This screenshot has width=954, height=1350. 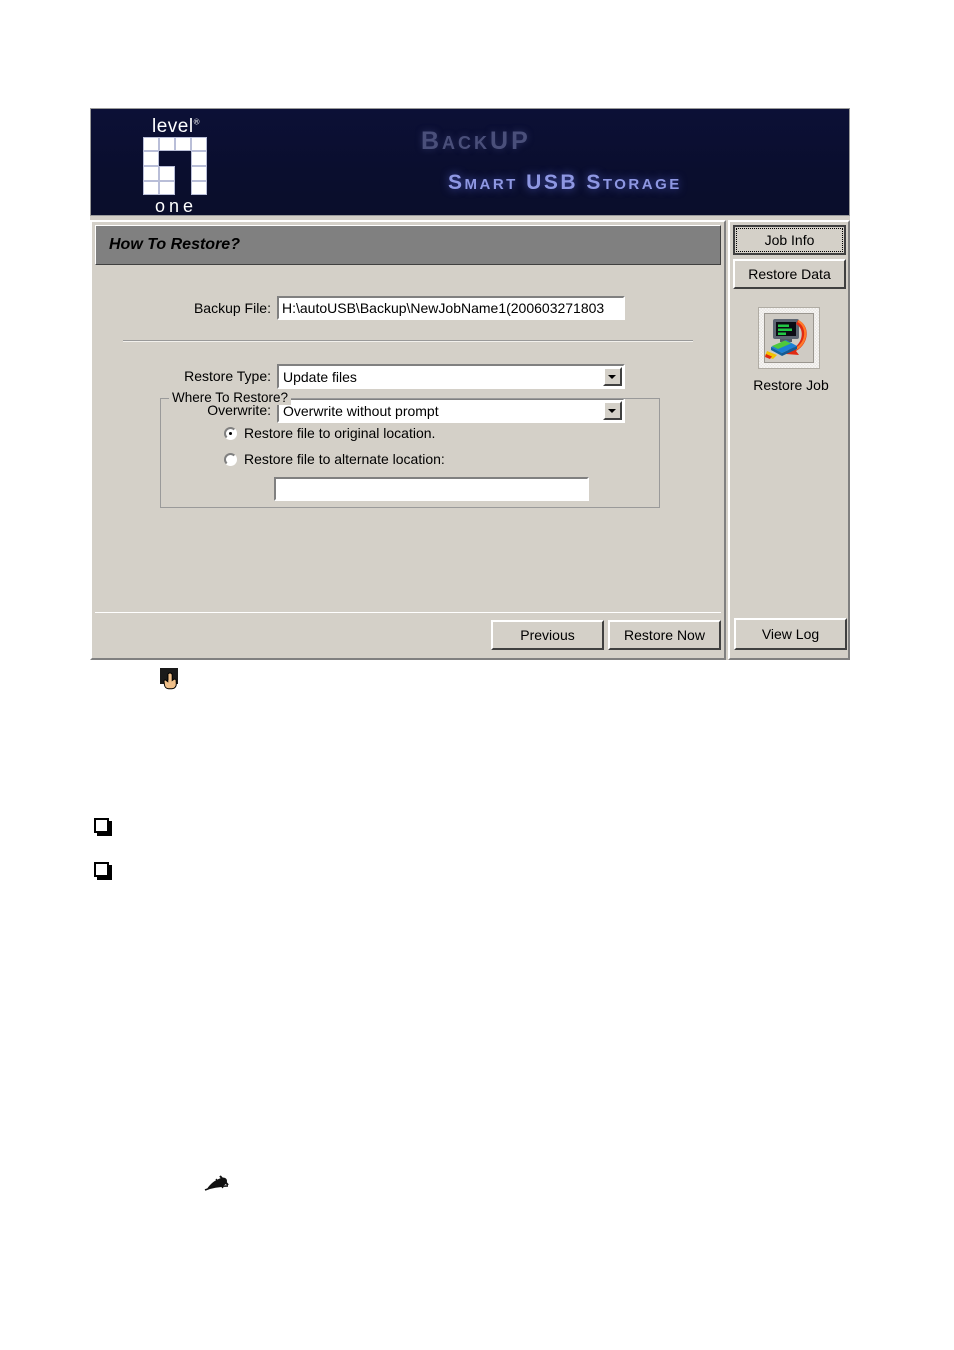 What do you see at coordinates (476, 141) in the screenshot?
I see `banner-title: BackUP` at bounding box center [476, 141].